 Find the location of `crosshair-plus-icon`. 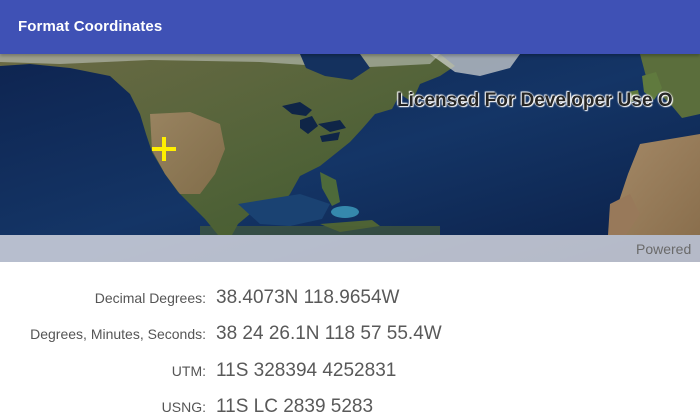

crosshair-plus-icon is located at coordinates (164, 149).